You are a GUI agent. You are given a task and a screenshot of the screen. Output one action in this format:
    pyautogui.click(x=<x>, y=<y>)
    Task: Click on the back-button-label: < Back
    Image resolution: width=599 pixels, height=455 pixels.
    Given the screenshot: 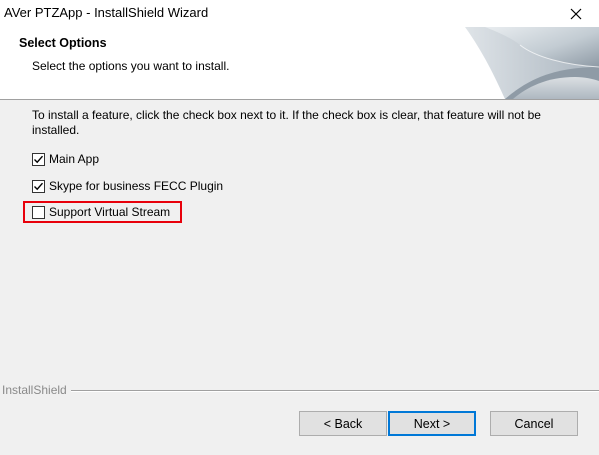 What is the action you would take?
    pyautogui.click(x=343, y=423)
    